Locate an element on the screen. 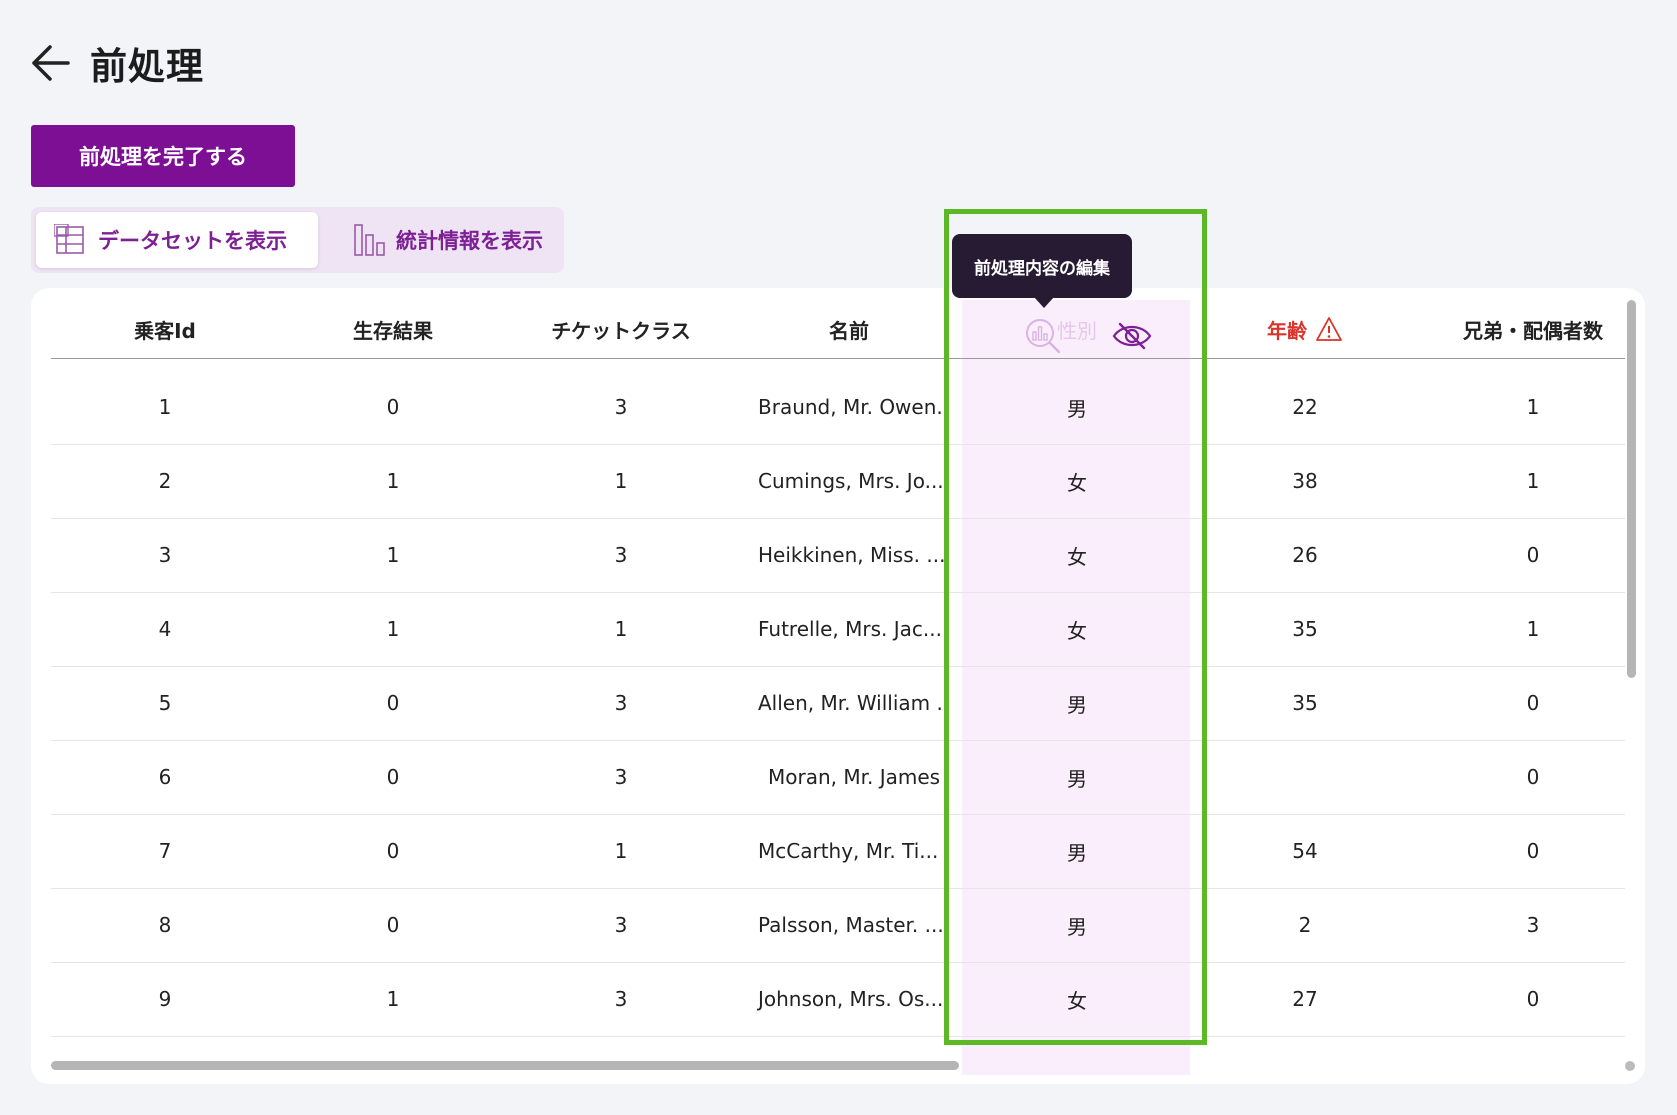 Image resolution: width=1677 pixels, height=1115 pixels. column-header-ticket-class: チケットクラス is located at coordinates (621, 329).